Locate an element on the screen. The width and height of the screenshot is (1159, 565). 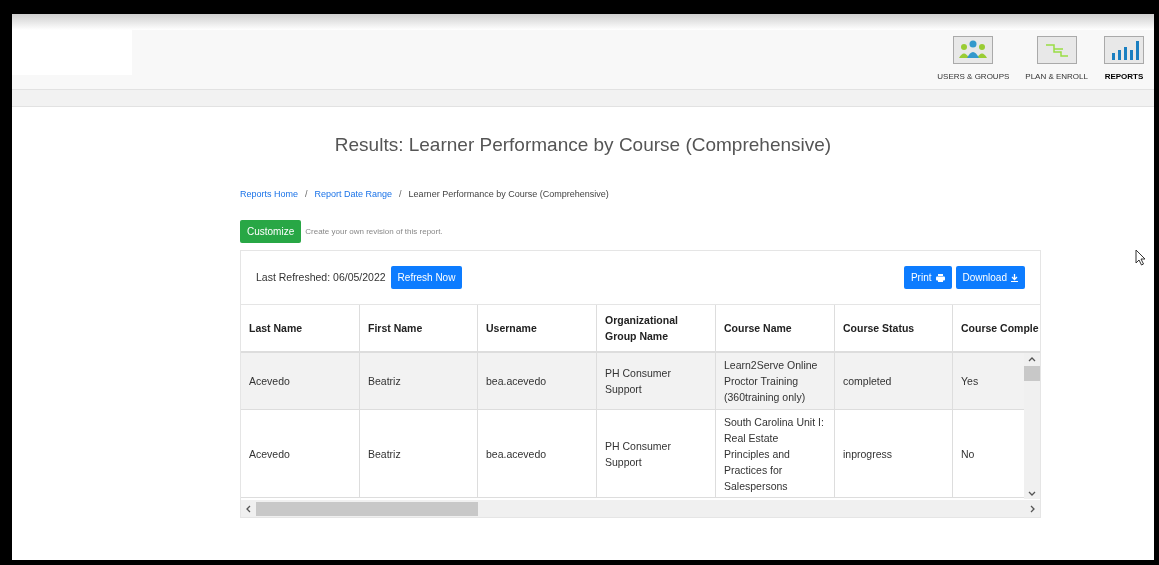
nav-tab: PLAN & ENROLL is located at coordinates (1056, 62).